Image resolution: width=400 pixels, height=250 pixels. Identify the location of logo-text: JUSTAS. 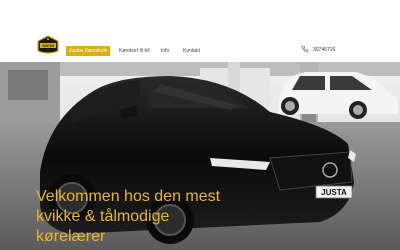
(48, 46).